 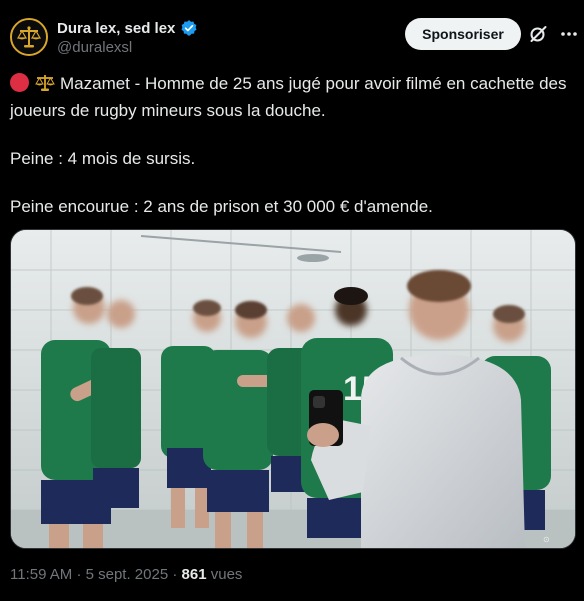 What do you see at coordinates (19, 82) in the screenshot?
I see `red-circle-icon` at bounding box center [19, 82].